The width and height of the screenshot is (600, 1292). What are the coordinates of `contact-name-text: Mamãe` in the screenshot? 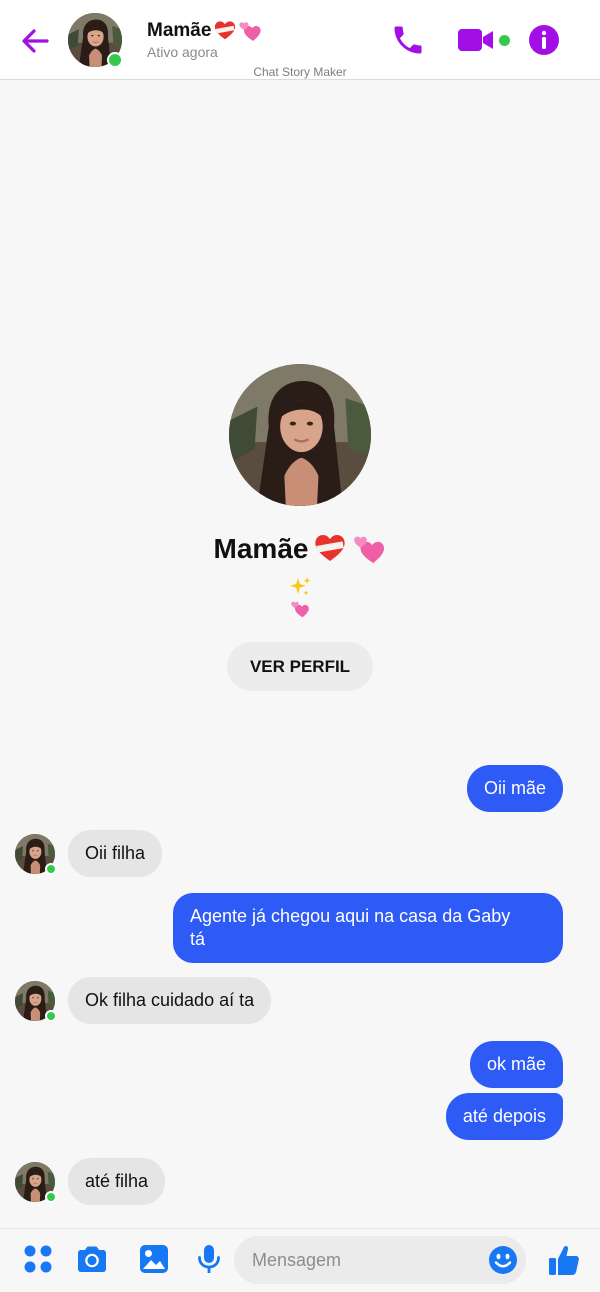 It's located at (179, 30).